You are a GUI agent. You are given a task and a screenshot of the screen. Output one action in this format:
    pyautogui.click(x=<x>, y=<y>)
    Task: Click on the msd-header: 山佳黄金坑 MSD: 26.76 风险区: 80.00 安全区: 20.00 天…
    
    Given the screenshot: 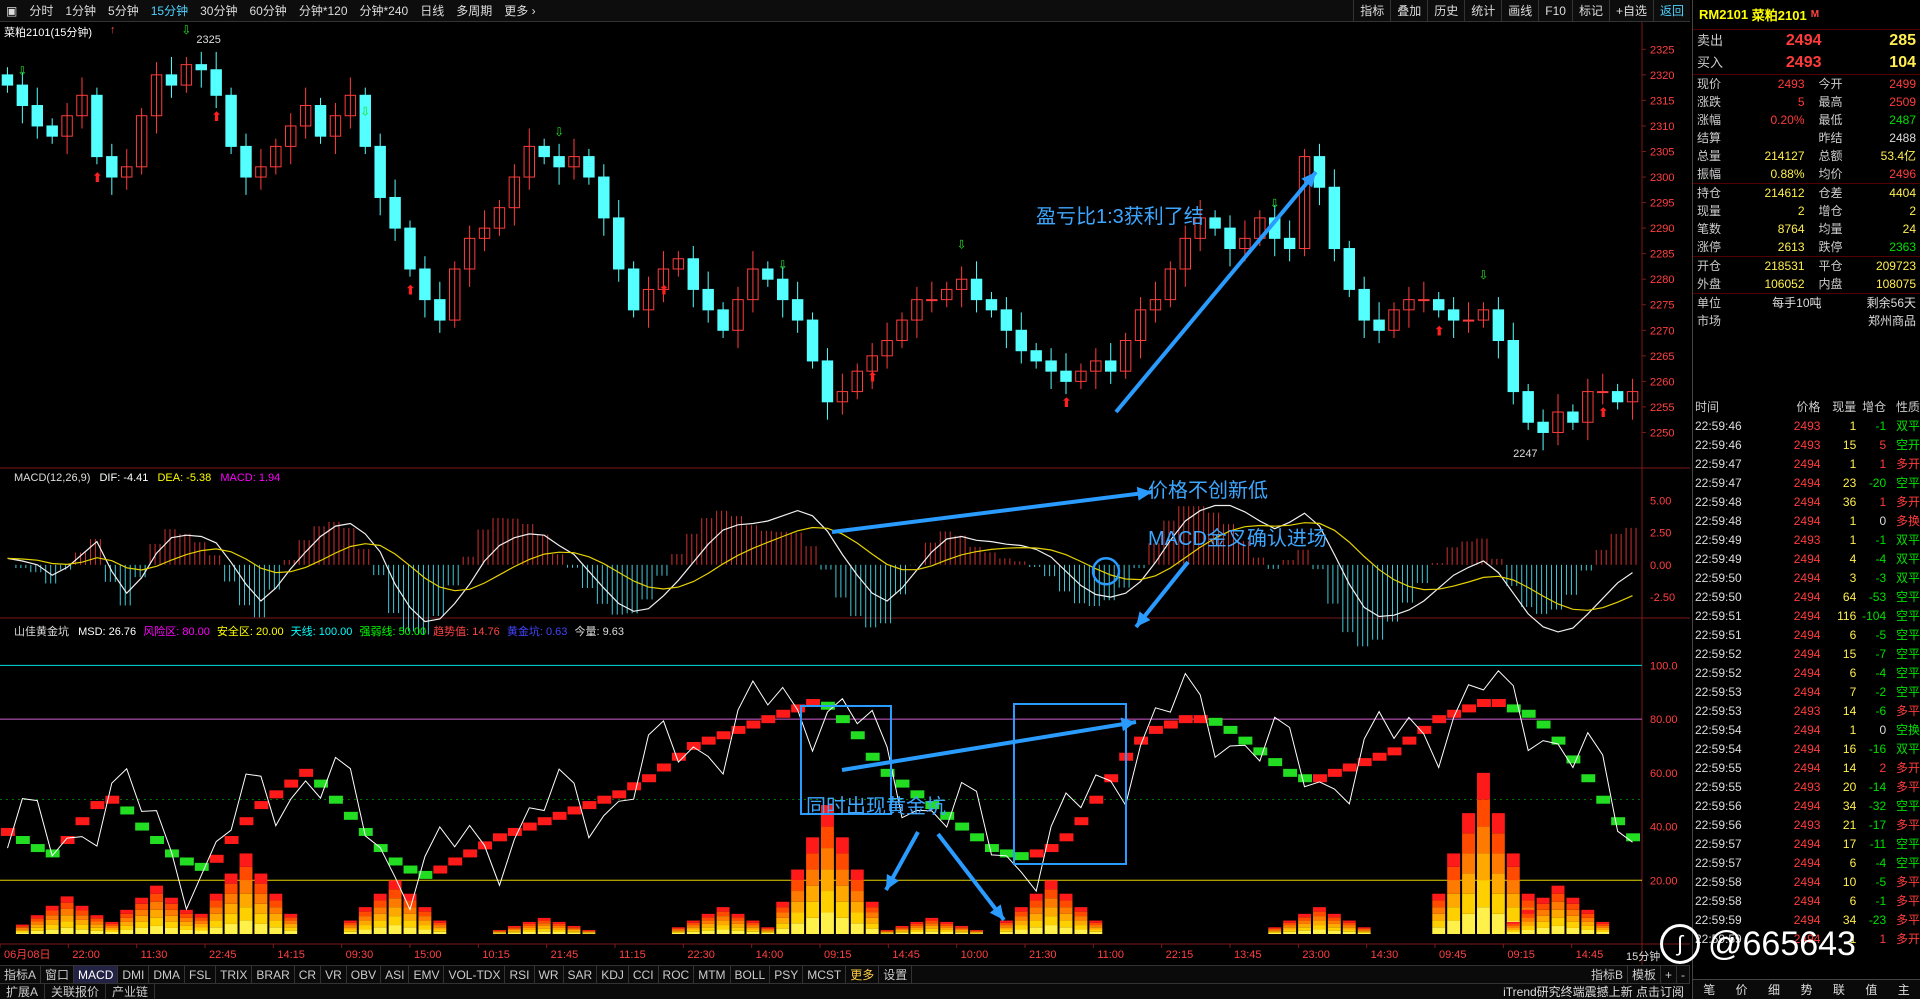 What is the action you would take?
    pyautogui.click(x=319, y=632)
    